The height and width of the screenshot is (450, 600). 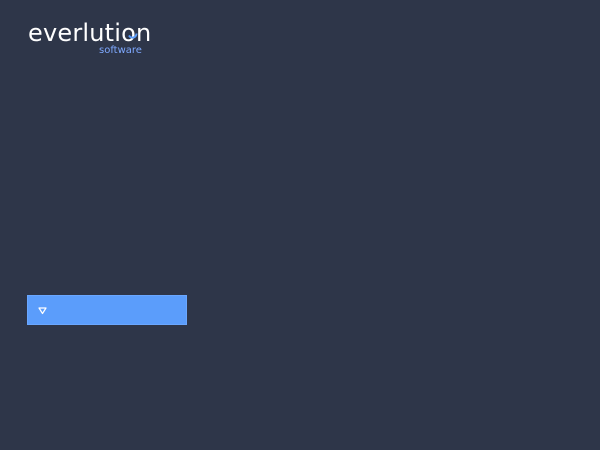 What do you see at coordinates (120, 50) in the screenshot?
I see `logo-tagline: software` at bounding box center [120, 50].